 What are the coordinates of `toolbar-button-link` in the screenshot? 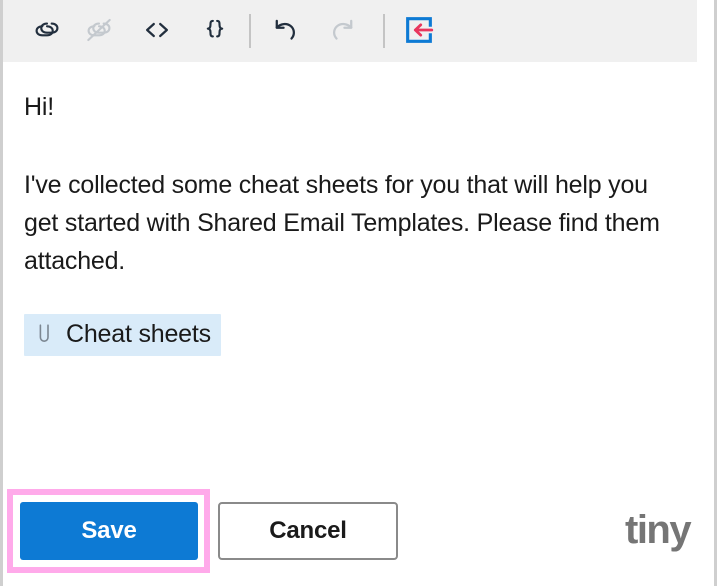 It's located at (47, 31).